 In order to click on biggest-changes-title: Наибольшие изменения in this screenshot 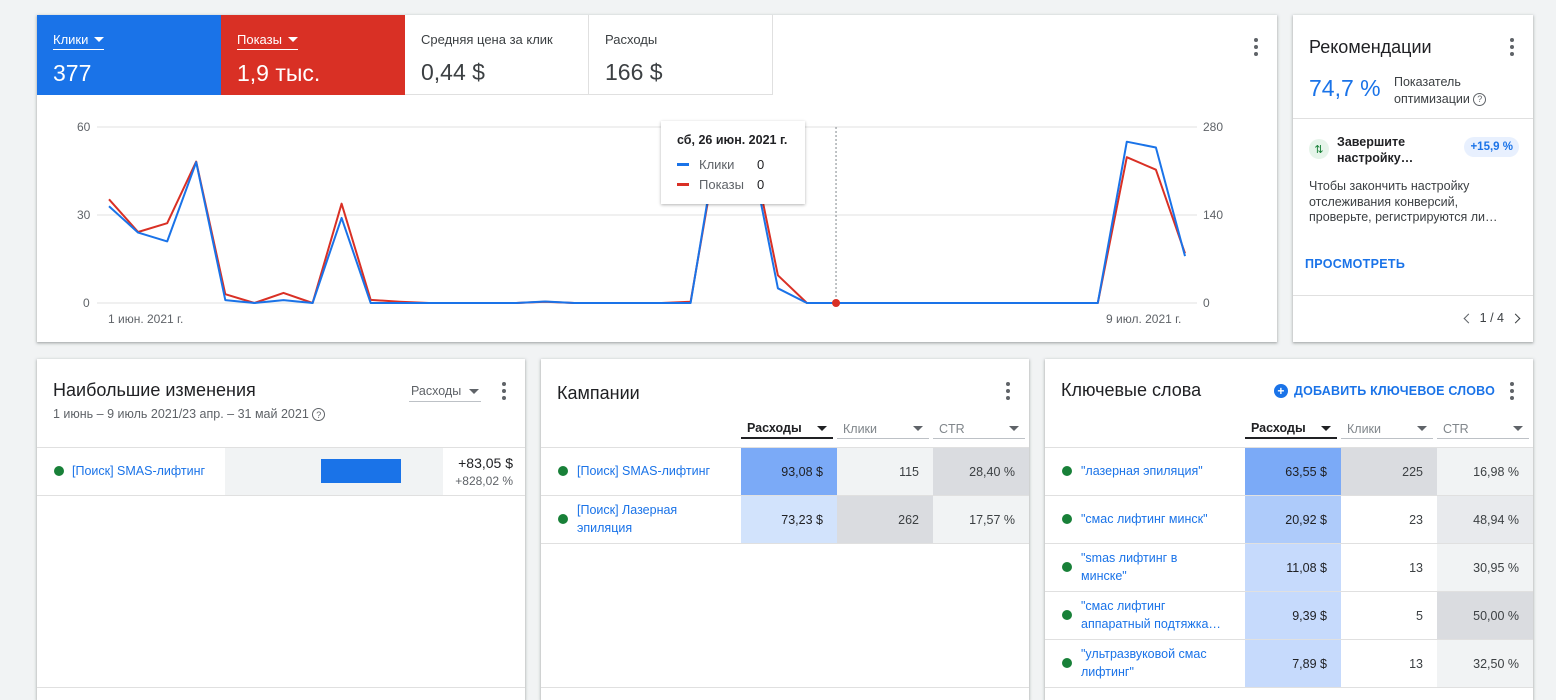, I will do `click(154, 390)`.